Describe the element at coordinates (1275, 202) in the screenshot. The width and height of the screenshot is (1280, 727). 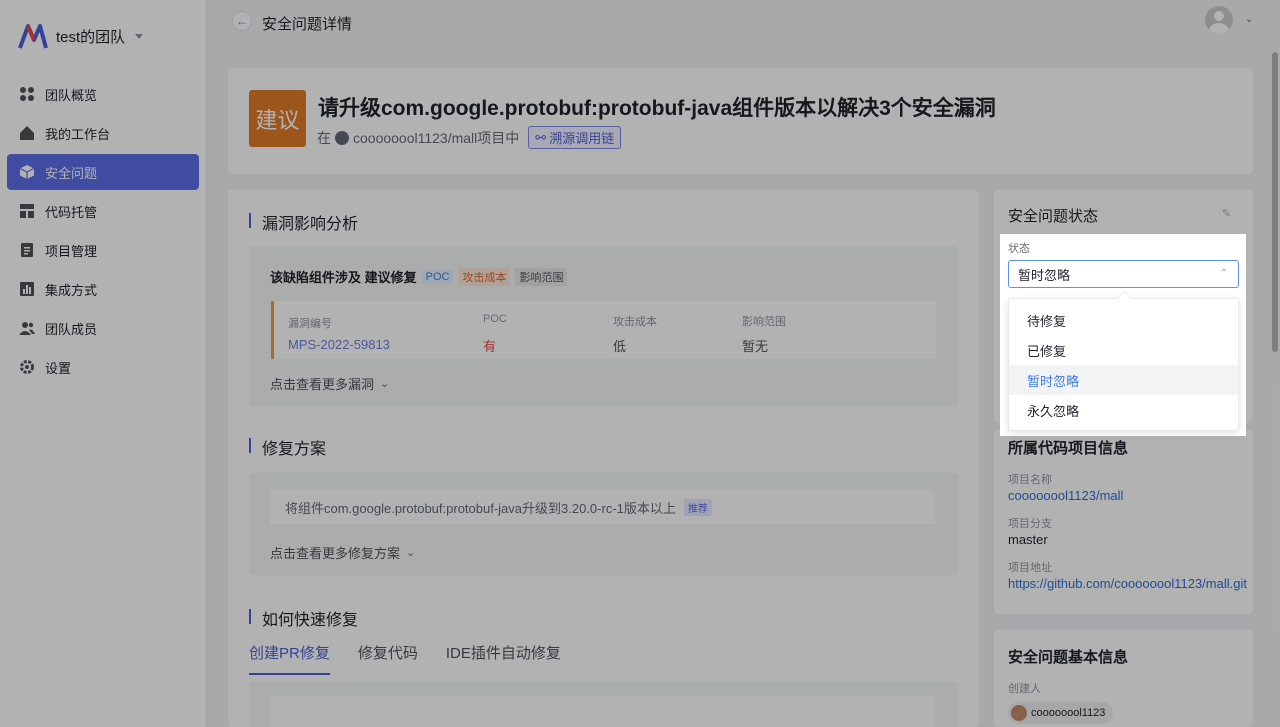
I see `scrollbar` at that location.